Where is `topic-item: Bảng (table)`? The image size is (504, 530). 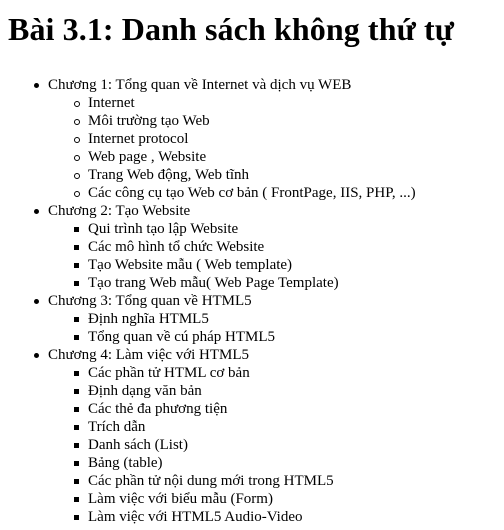 topic-item: Bảng (table) is located at coordinates (285, 463).